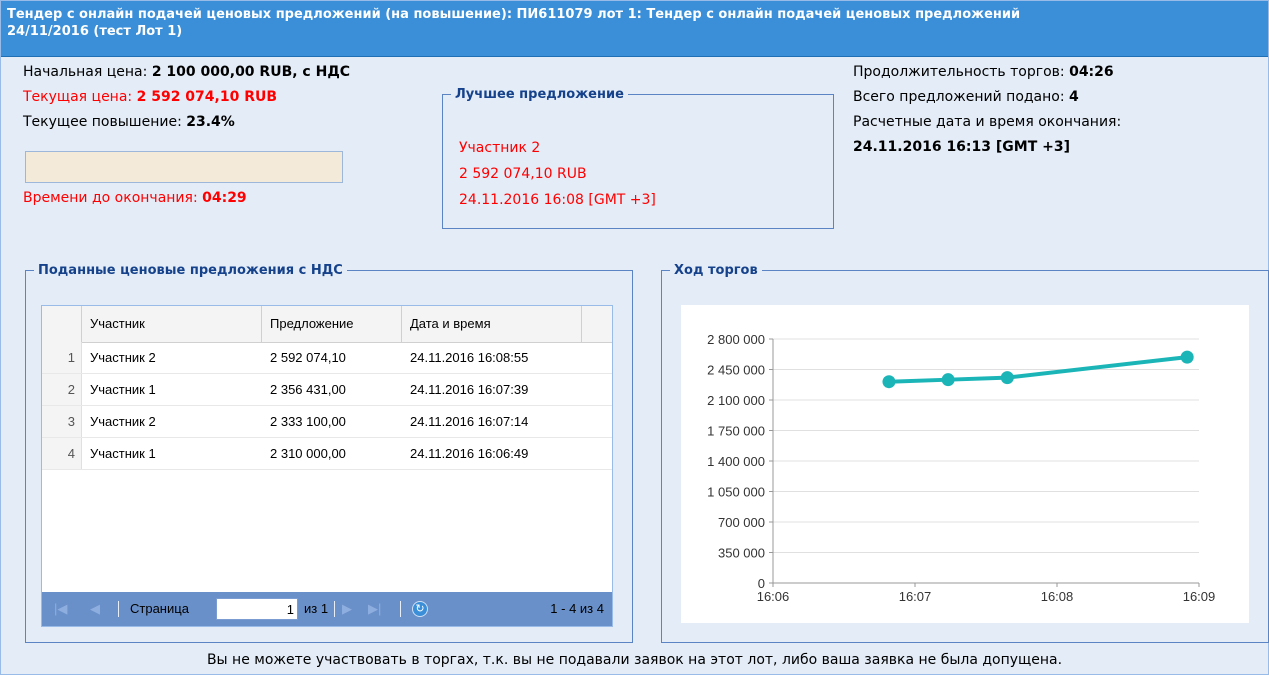 Image resolution: width=1269 pixels, height=675 pixels. What do you see at coordinates (987, 122) in the screenshot?
I see `estimated-end-label: Расчетные дата и время окончания:` at bounding box center [987, 122].